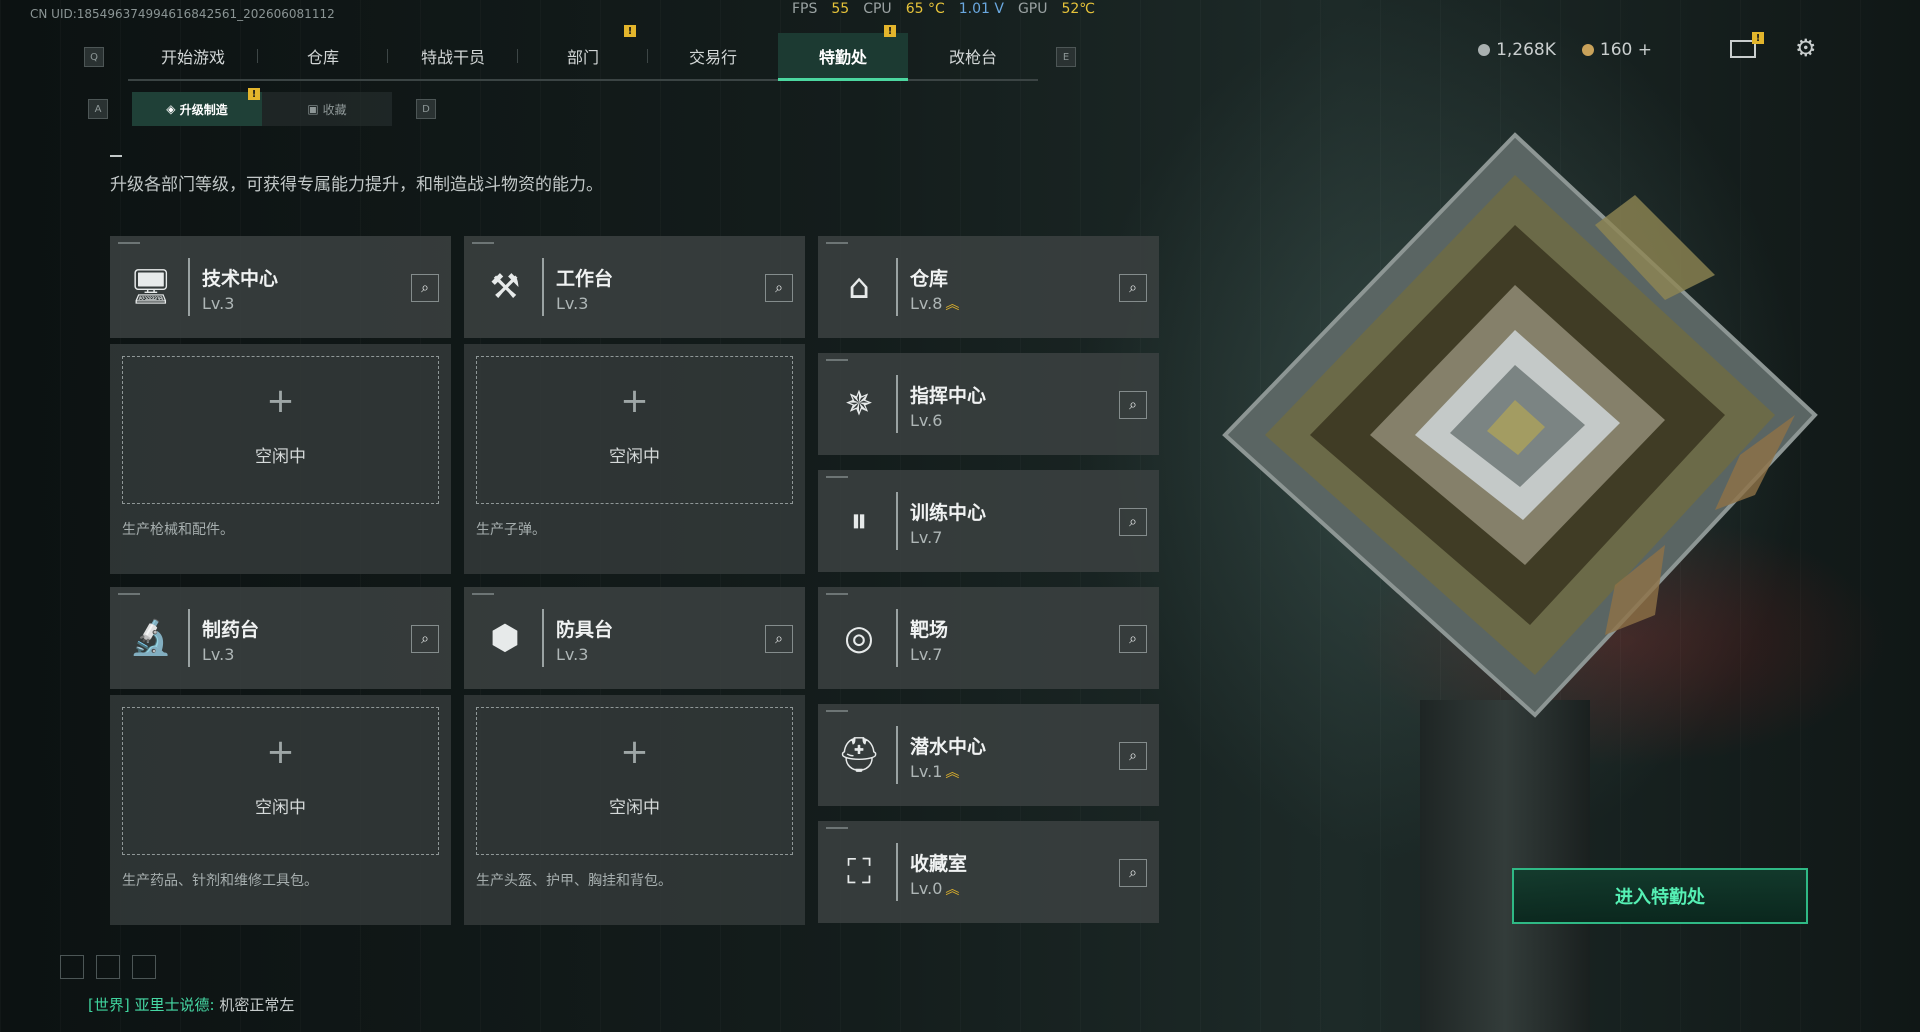  What do you see at coordinates (988, 521) in the screenshot?
I see `facility-card-training-center: ⏸ 训练中心 Lv.7 ⌕` at bounding box center [988, 521].